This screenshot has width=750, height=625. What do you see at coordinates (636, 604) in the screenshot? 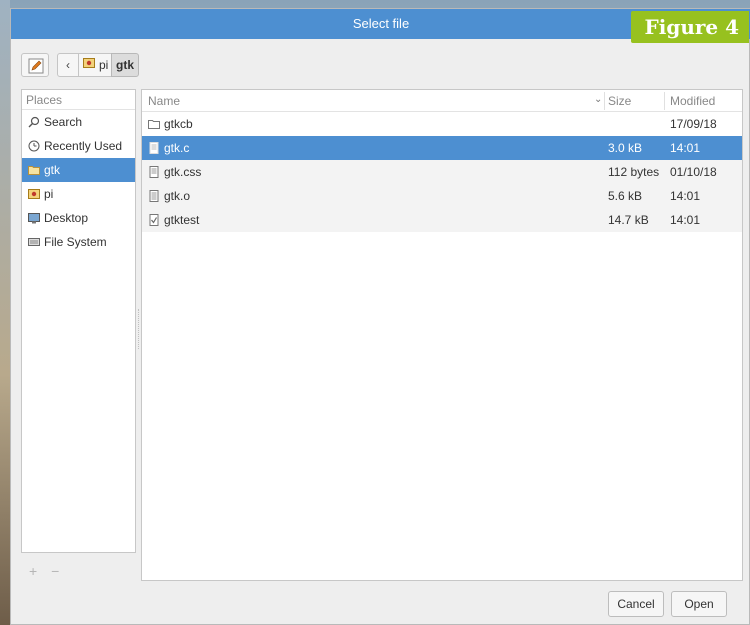
I see `cancel-button: Cancel` at bounding box center [636, 604].